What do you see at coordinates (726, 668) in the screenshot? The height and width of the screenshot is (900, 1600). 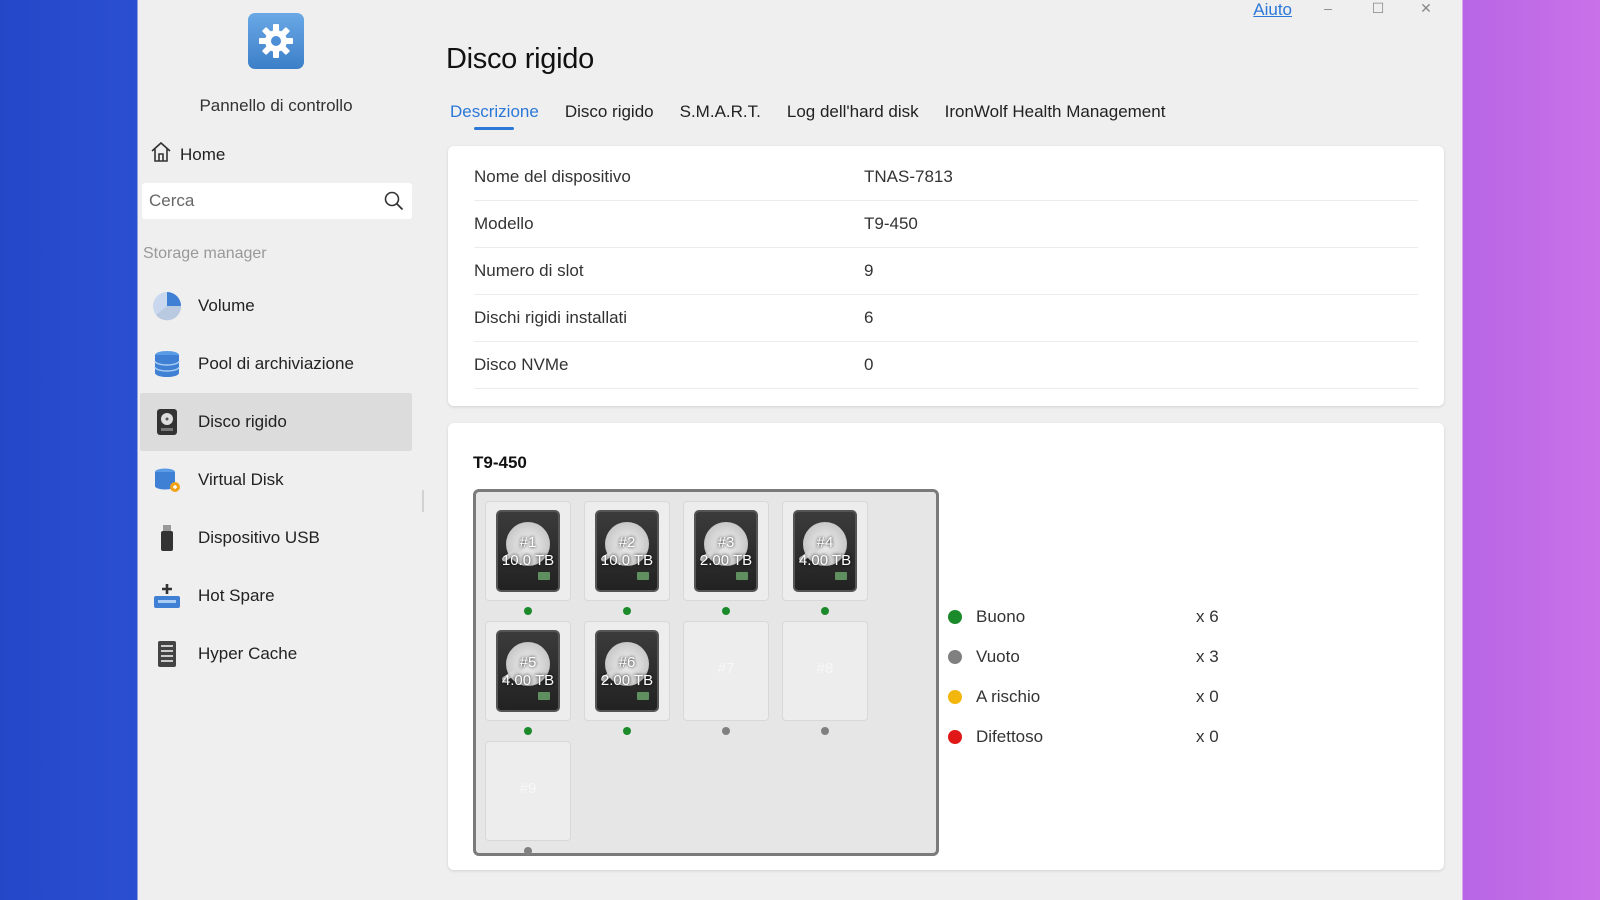 I see `slot-number: #7` at bounding box center [726, 668].